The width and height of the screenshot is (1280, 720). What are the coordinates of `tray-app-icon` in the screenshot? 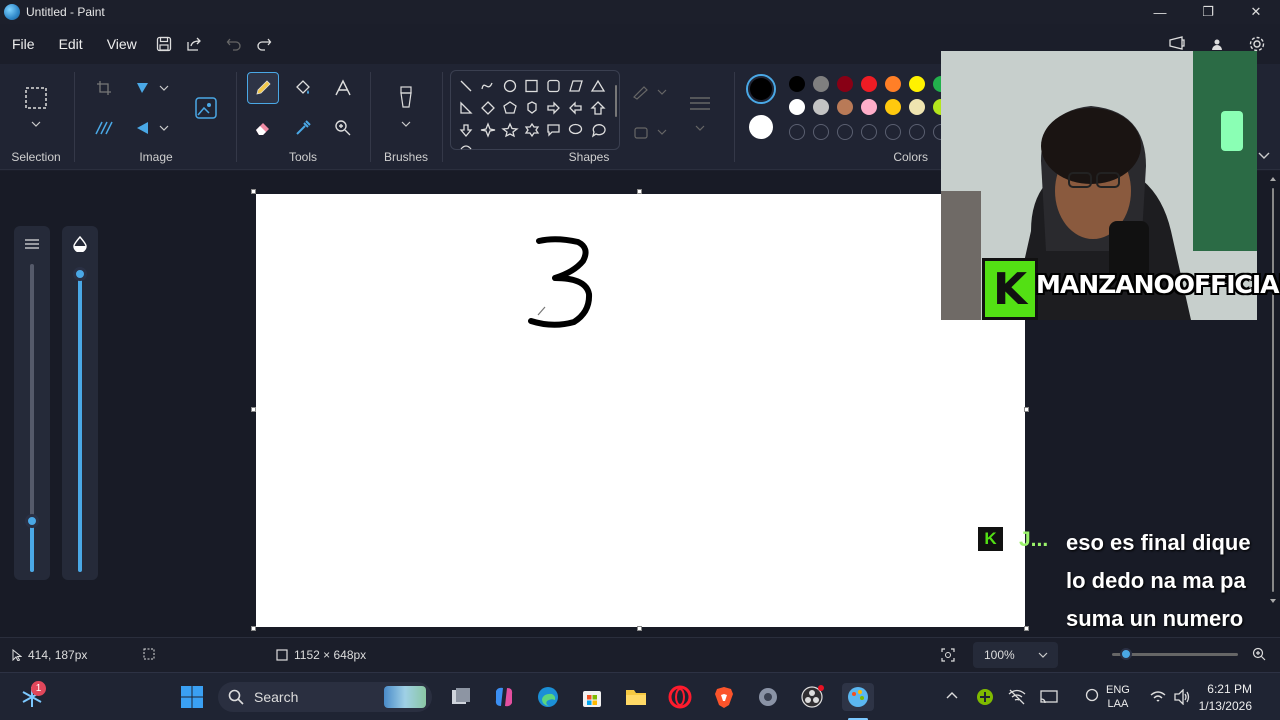 It's located at (985, 697).